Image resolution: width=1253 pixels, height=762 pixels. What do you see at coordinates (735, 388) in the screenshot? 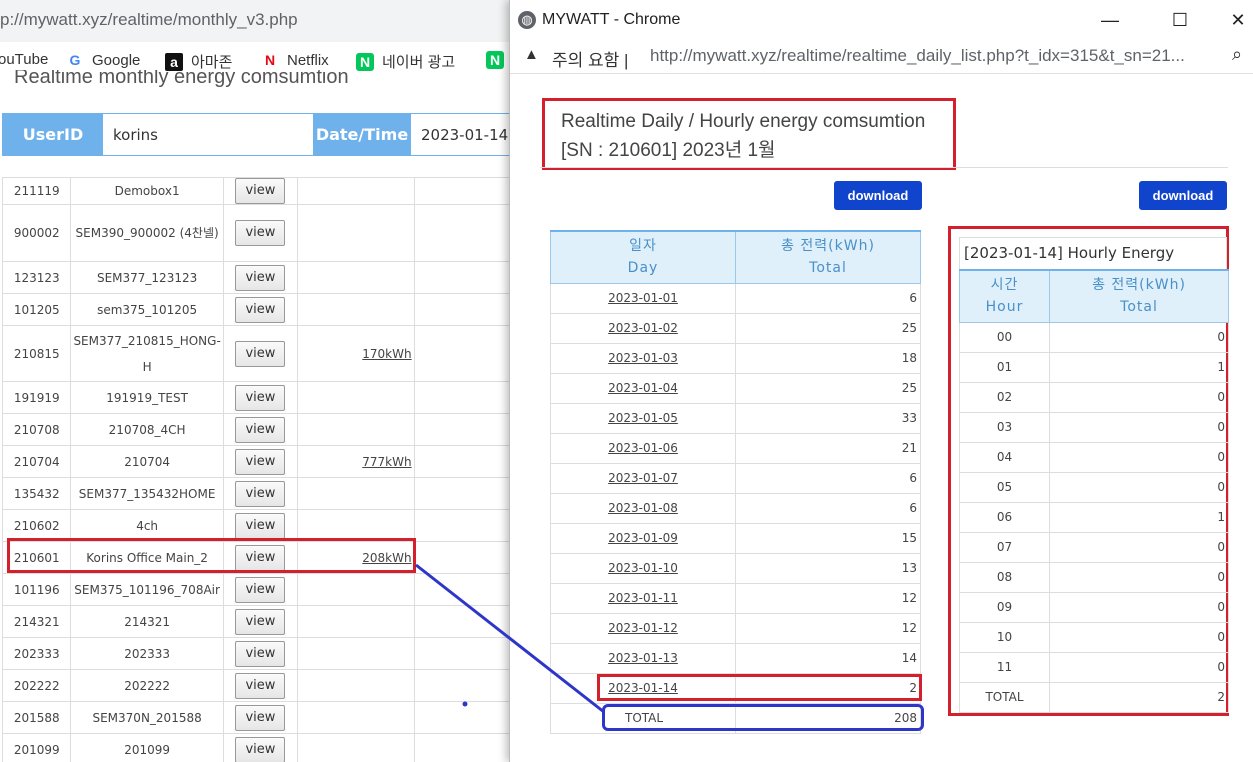
I see `table-row: 2023-01-04 25` at bounding box center [735, 388].